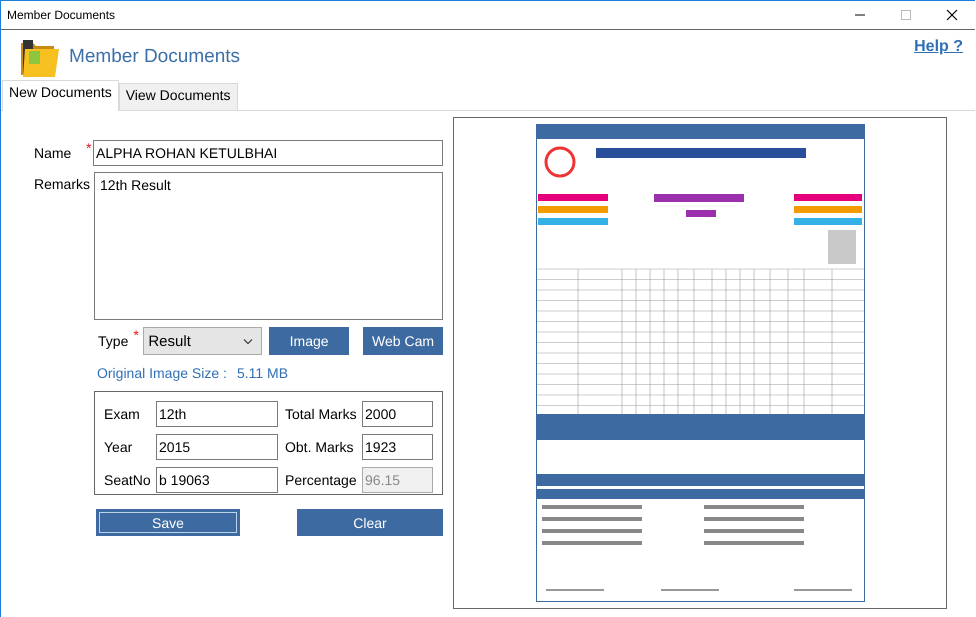 This screenshot has height=617, width=976. What do you see at coordinates (321, 414) in the screenshot?
I see `field-label: Total Marks` at bounding box center [321, 414].